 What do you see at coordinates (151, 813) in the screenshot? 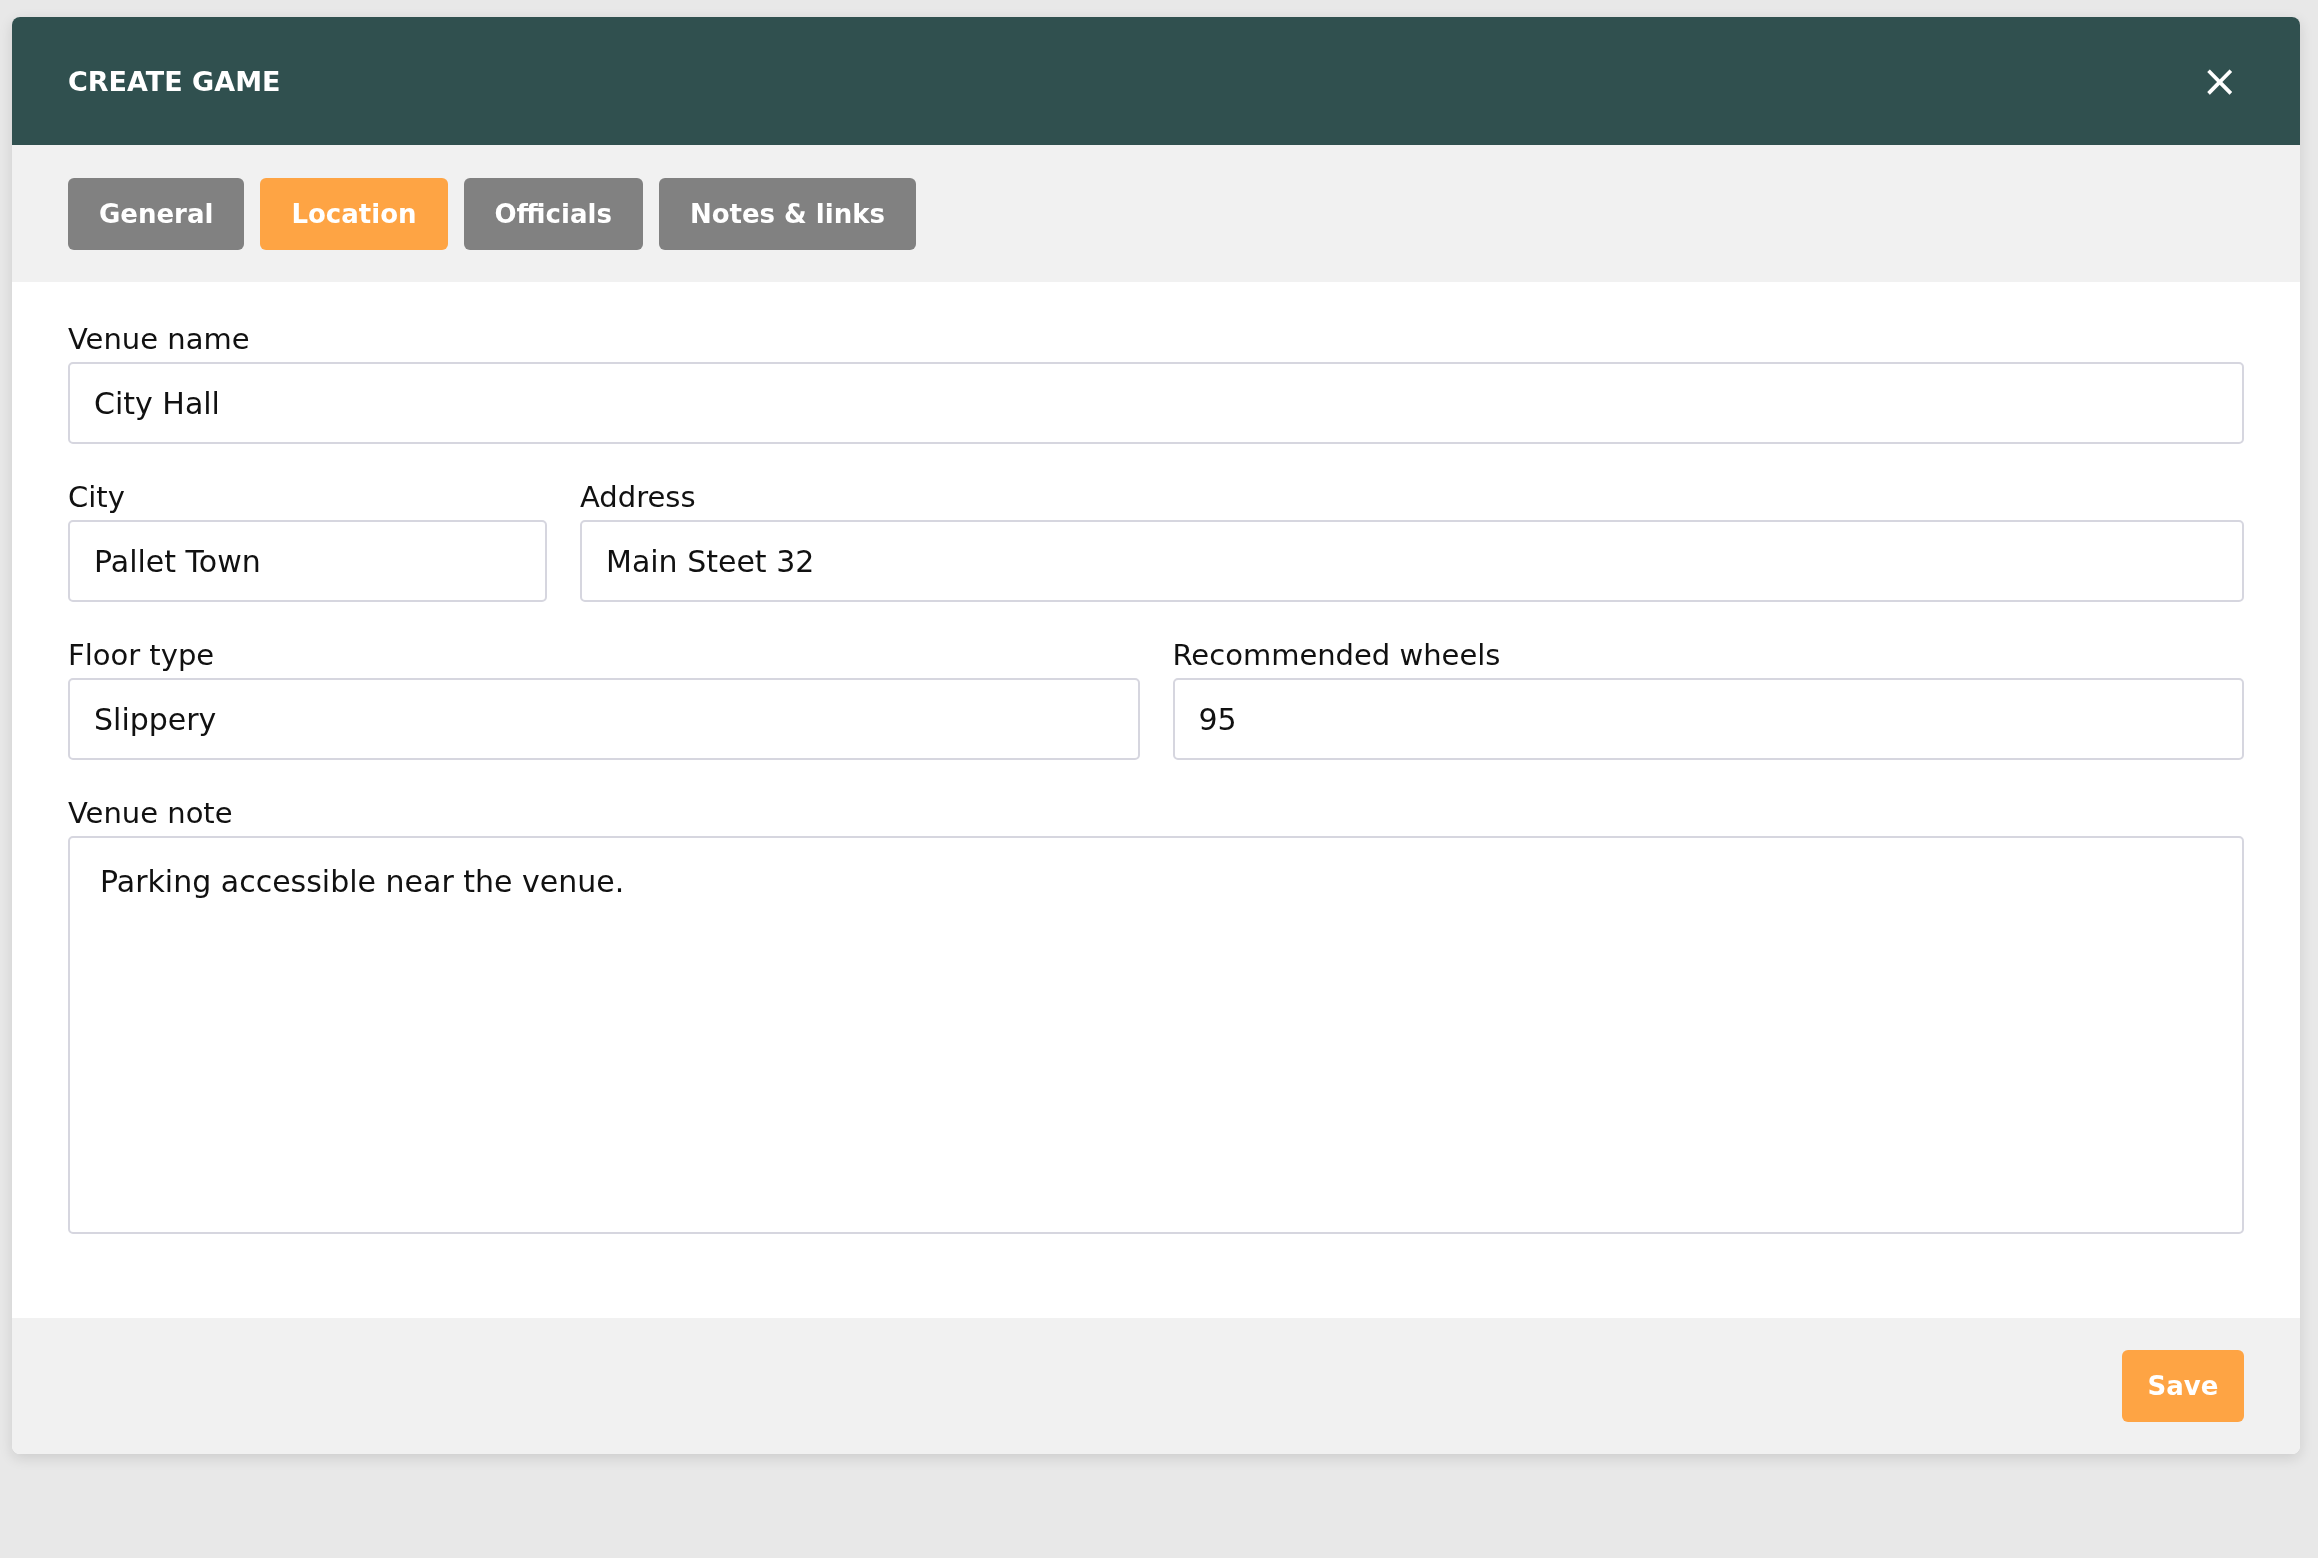
I see `field-label: Venue note` at bounding box center [151, 813].